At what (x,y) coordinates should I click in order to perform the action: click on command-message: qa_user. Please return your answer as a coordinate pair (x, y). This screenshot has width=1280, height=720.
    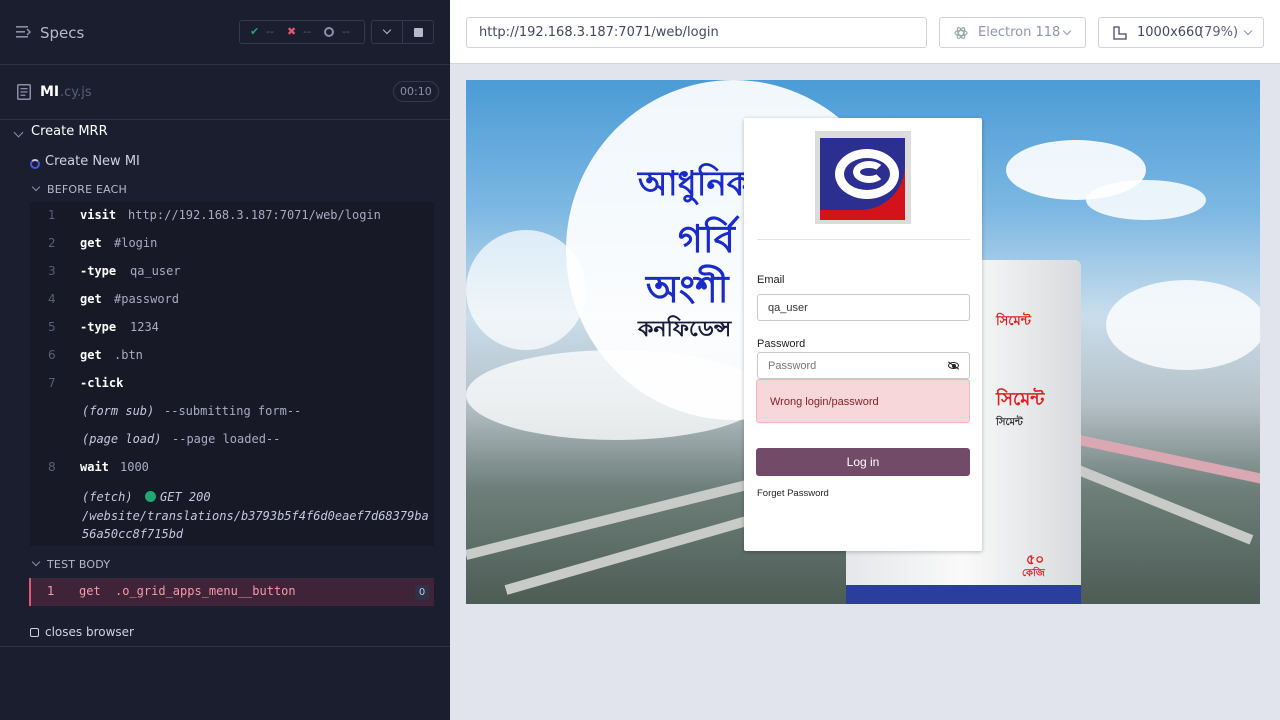
    Looking at the image, I should click on (155, 271).